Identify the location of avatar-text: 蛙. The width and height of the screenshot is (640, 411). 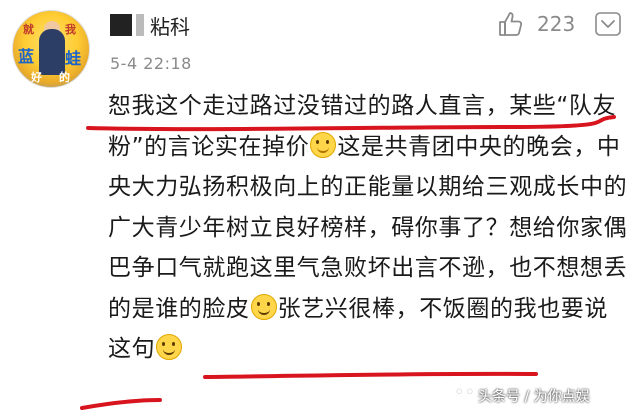
(73, 58).